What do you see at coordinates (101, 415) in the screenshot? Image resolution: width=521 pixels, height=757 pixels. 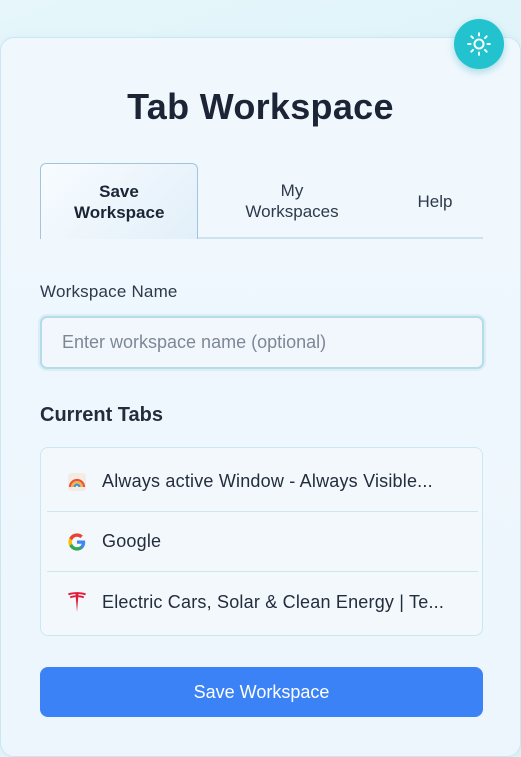 I see `current-tabs-heading: Current Tabs` at bounding box center [101, 415].